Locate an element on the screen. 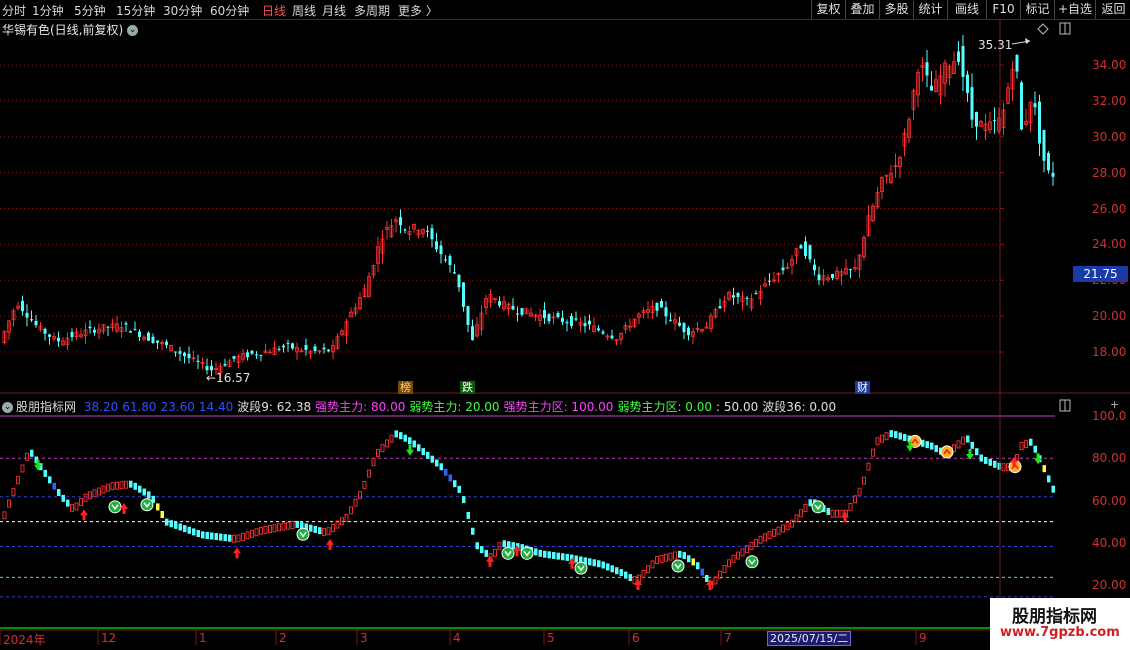 This screenshot has width=1130, height=650. current-price-tag: 21.75 is located at coordinates (1100, 274).